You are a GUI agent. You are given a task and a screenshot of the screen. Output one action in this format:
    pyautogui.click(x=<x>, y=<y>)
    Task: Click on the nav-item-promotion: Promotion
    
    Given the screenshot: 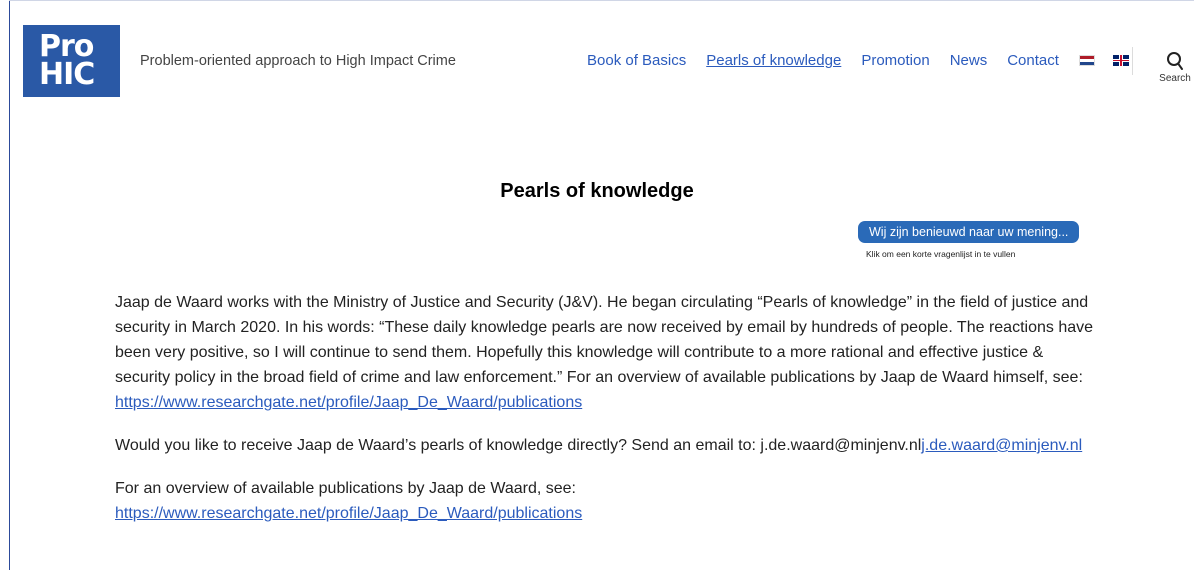 What is the action you would take?
    pyautogui.click(x=895, y=60)
    